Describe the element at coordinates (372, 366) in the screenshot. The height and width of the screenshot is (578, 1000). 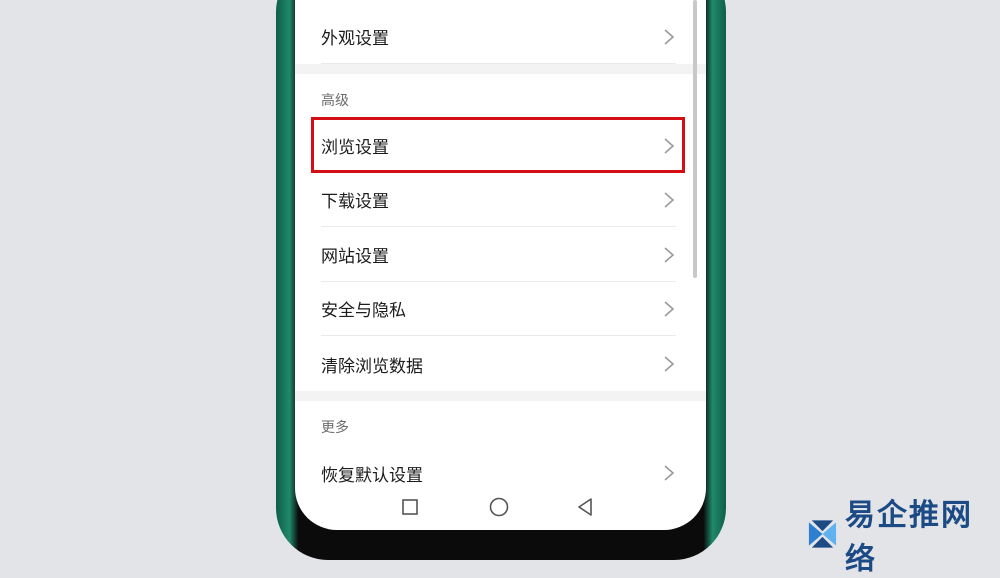
I see `settings-item-label: 清除浏览数据` at that location.